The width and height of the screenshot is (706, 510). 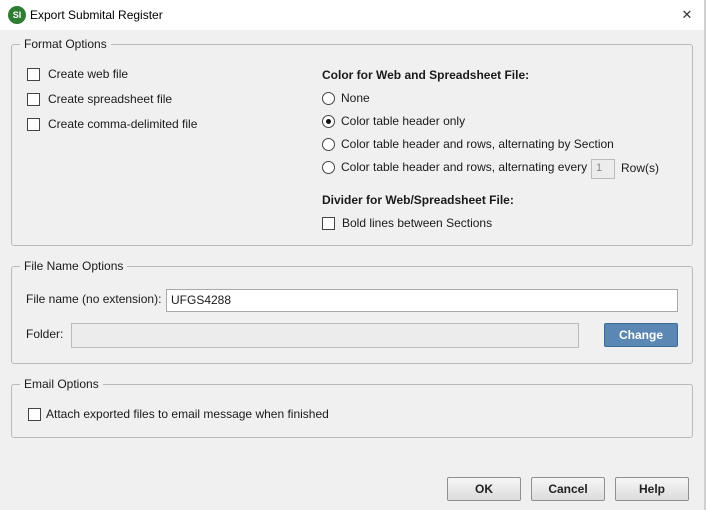 What do you see at coordinates (652, 489) in the screenshot?
I see `help-button: Help` at bounding box center [652, 489].